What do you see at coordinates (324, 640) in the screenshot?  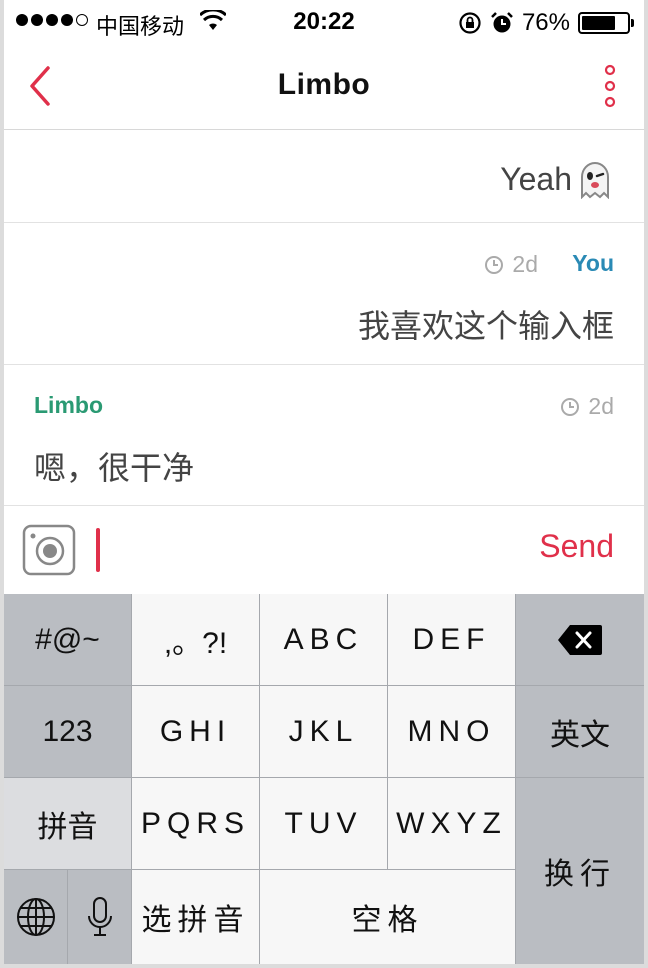 I see `key-abc: ABC` at bounding box center [324, 640].